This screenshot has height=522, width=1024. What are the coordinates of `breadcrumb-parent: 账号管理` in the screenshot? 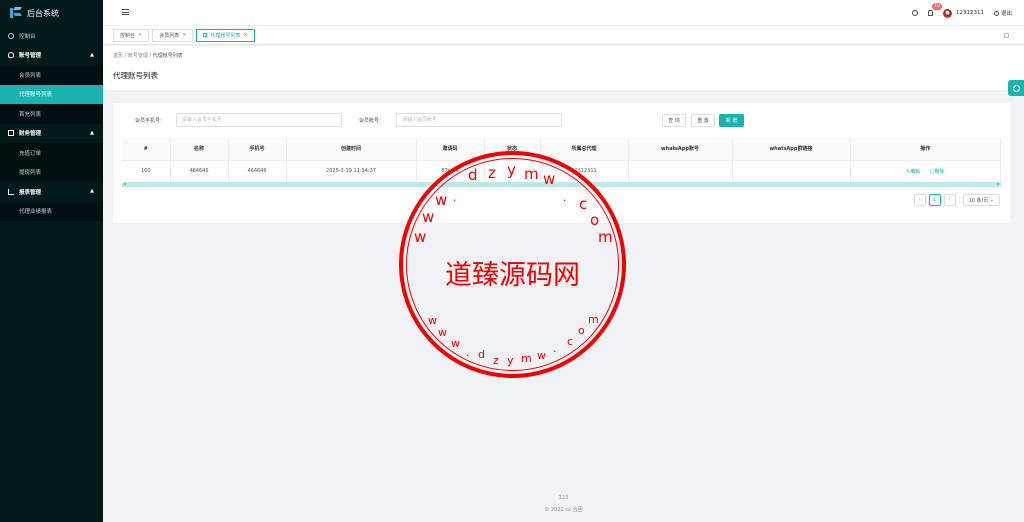 It's located at (138, 56).